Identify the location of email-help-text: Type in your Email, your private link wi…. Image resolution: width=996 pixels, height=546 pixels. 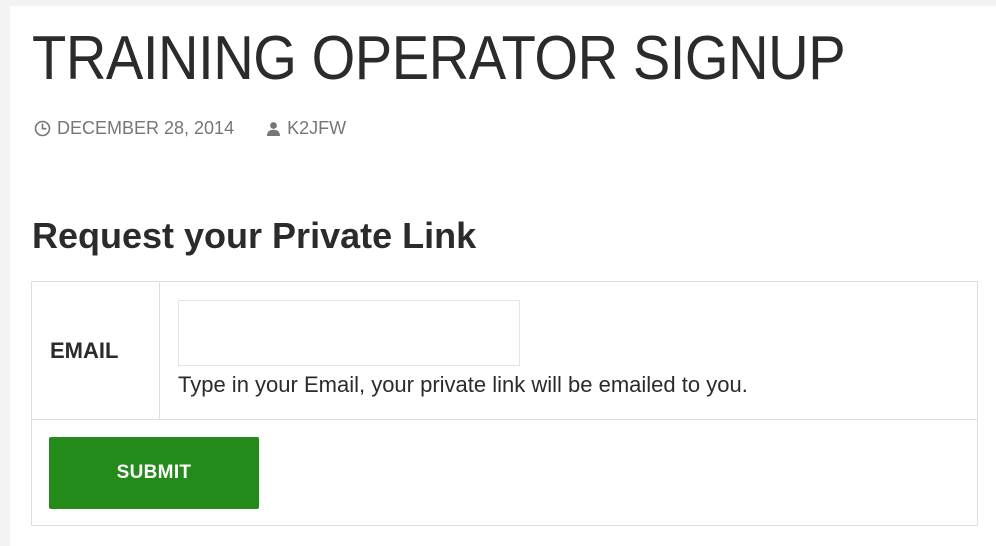
(463, 384).